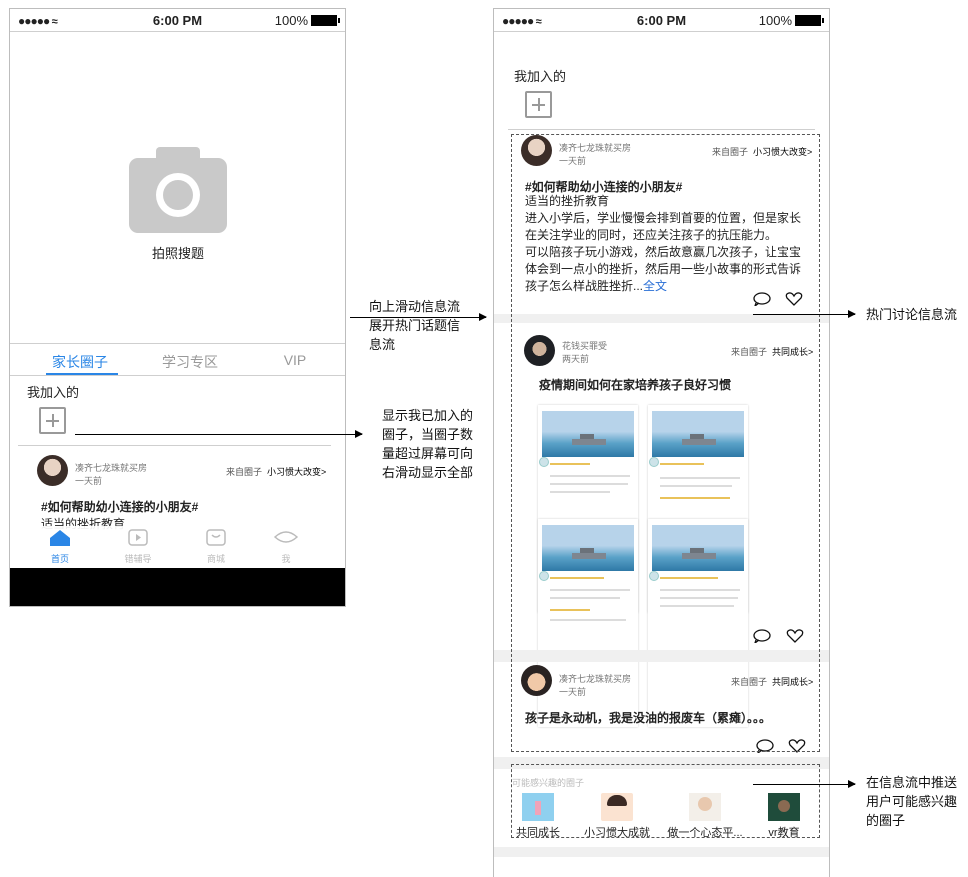 The image size is (968, 877). What do you see at coordinates (177, 587) in the screenshot?
I see `device-bottom-bezel` at bounding box center [177, 587].